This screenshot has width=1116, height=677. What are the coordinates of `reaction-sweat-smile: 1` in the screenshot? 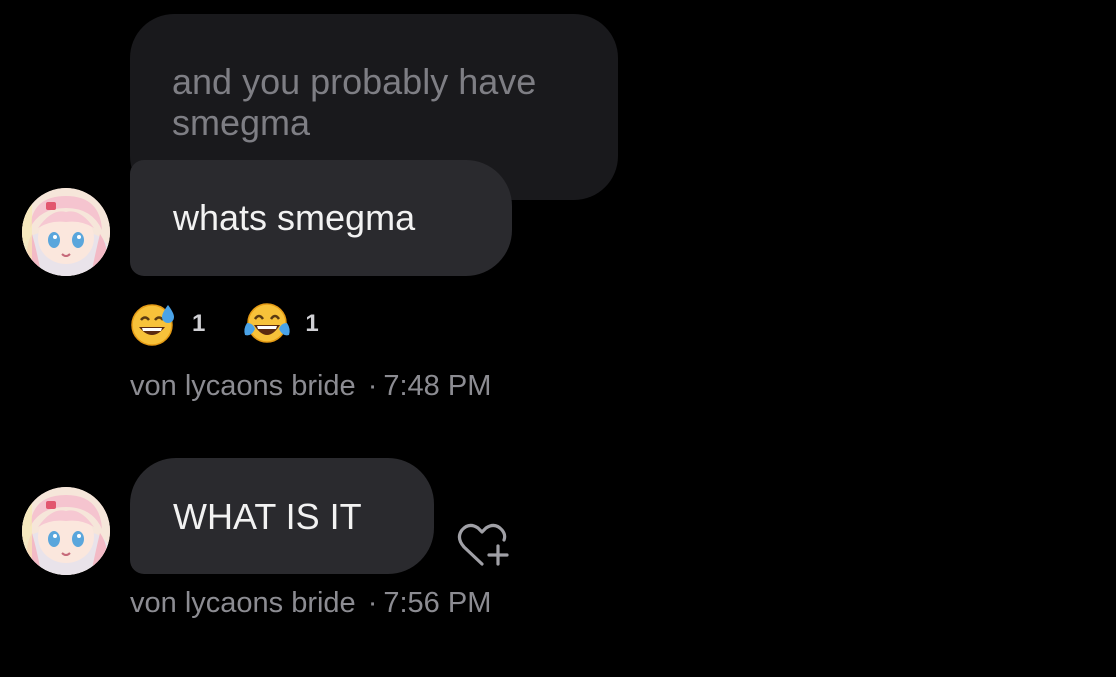 It's located at (167, 324).